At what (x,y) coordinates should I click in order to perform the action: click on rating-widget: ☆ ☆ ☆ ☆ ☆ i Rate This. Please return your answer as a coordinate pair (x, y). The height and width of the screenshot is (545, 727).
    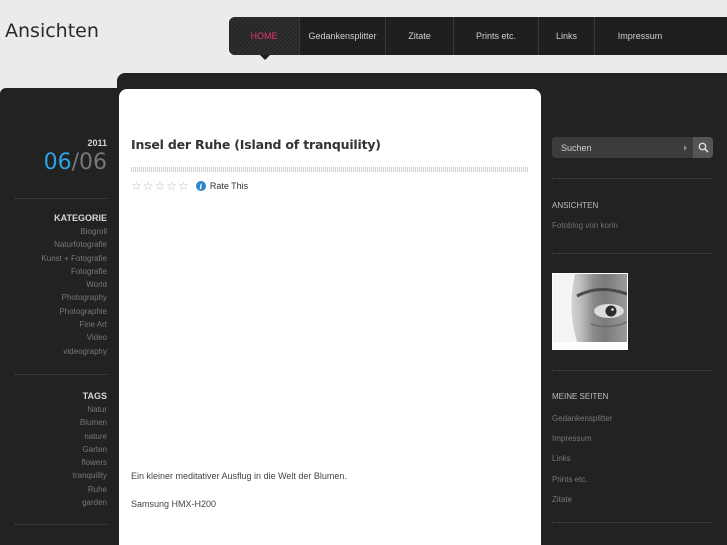
    Looking at the image, I should click on (189, 186).